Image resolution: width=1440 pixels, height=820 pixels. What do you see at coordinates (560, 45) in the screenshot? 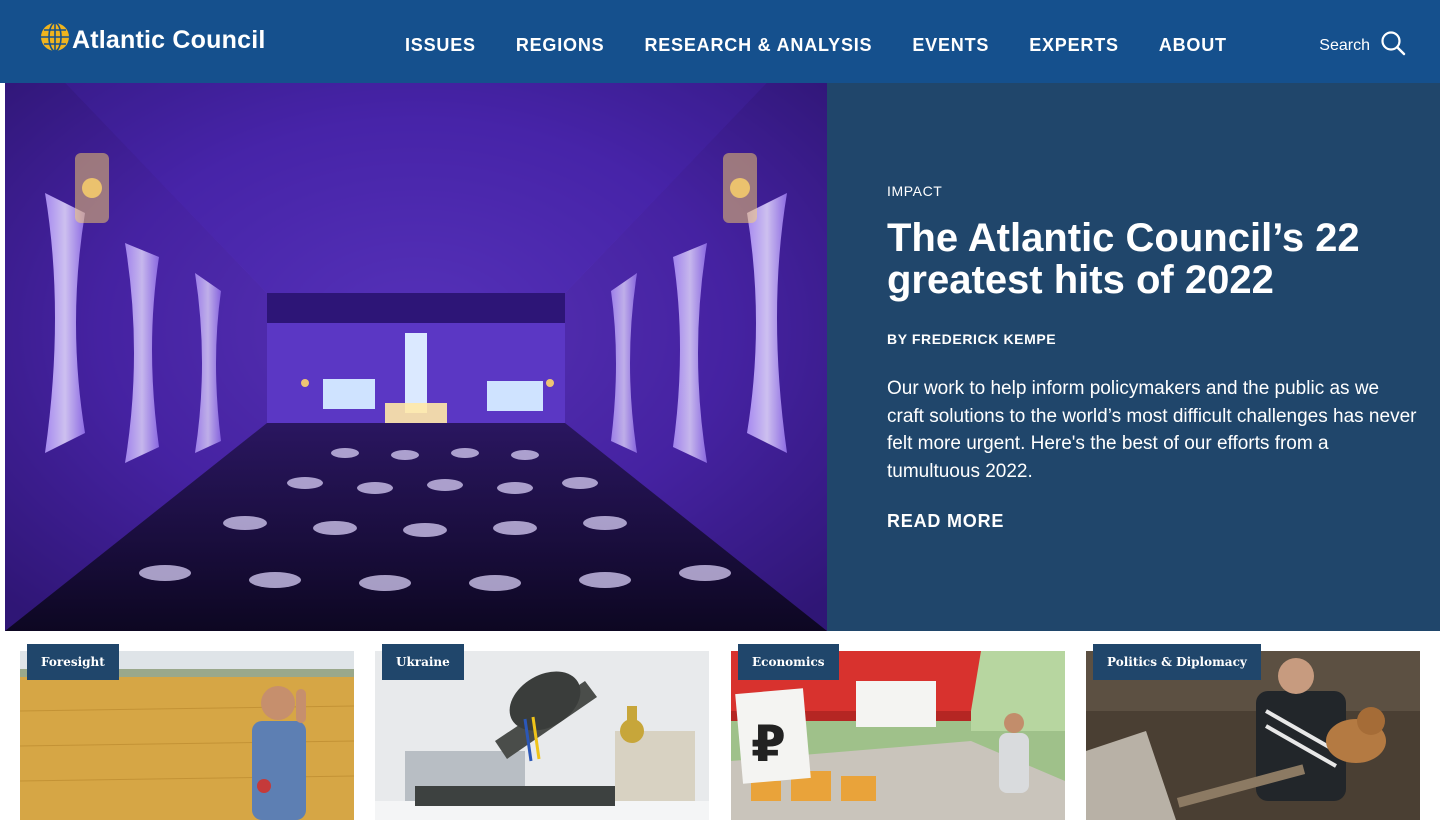
I see `nav-regions: REGIONS` at bounding box center [560, 45].